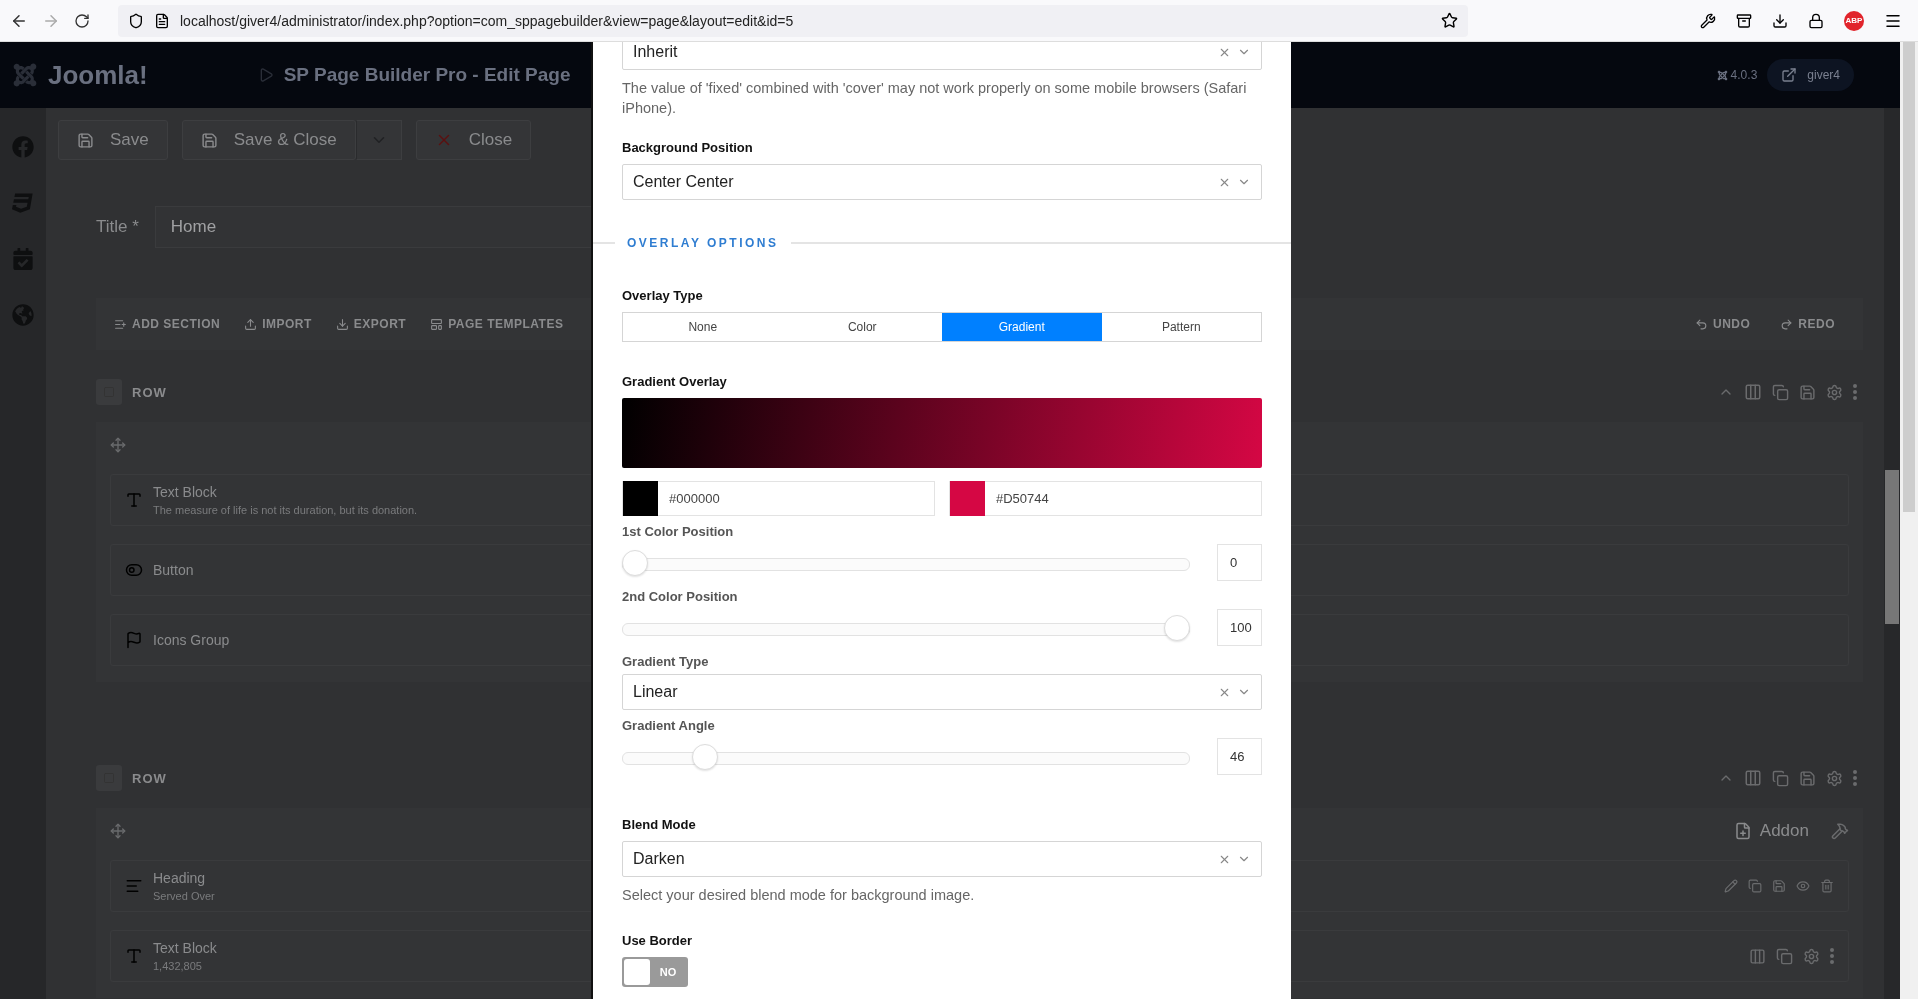  I want to click on addon-subtitle: 1,432,805, so click(178, 966).